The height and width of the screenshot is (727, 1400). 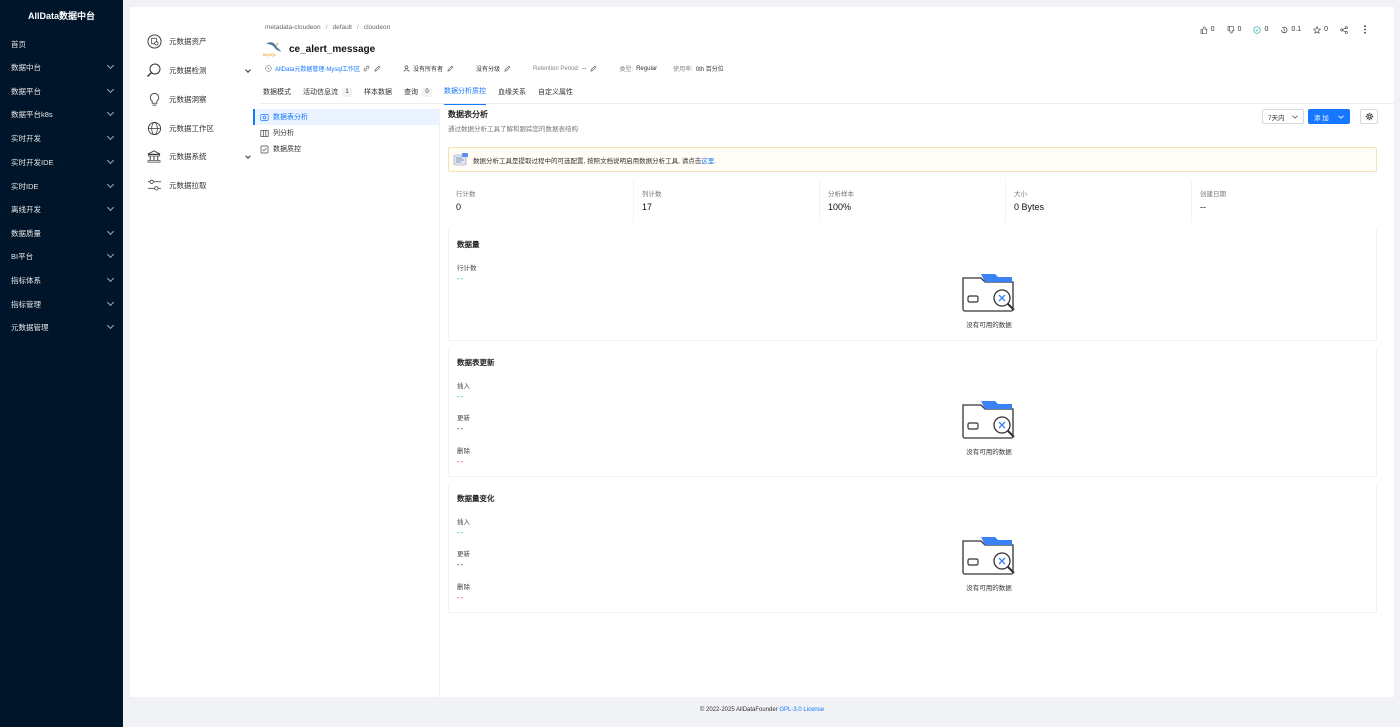 I want to click on subnav-item-metadata-system: 元数据系统, so click(x=198, y=156).